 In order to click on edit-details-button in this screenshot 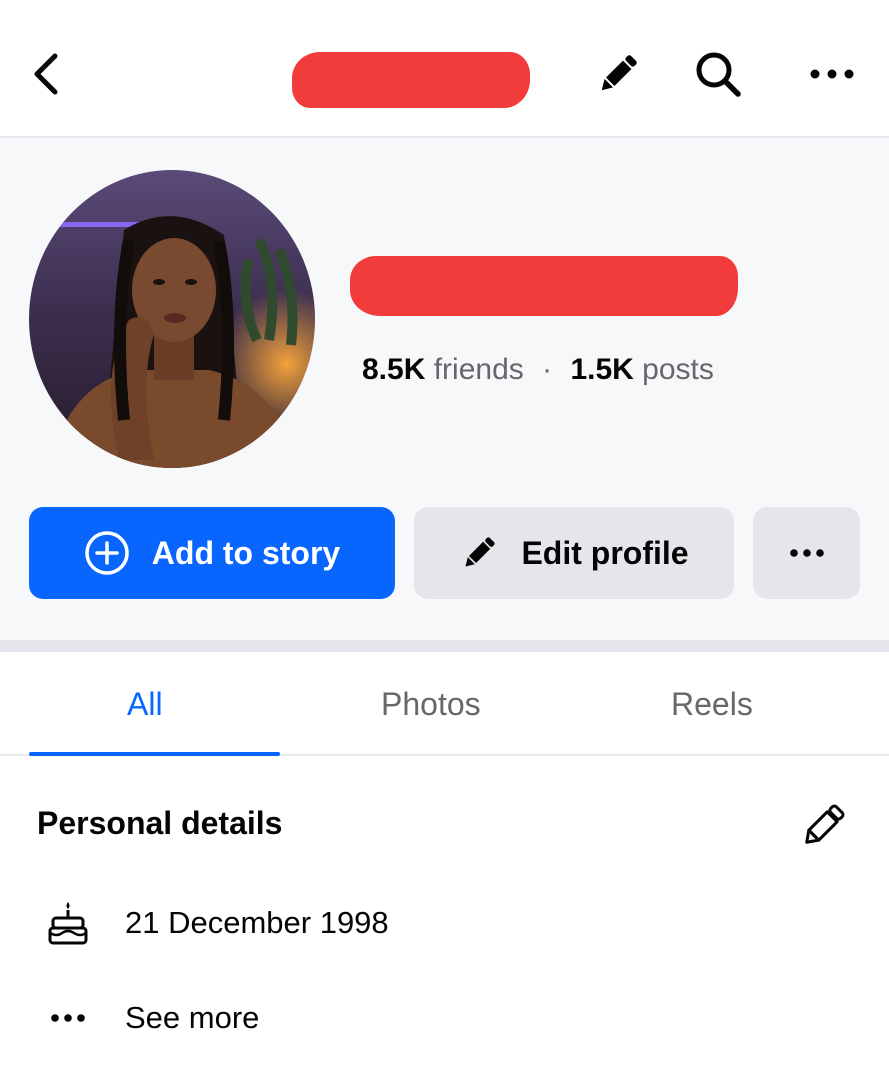, I will do `click(823, 826)`.